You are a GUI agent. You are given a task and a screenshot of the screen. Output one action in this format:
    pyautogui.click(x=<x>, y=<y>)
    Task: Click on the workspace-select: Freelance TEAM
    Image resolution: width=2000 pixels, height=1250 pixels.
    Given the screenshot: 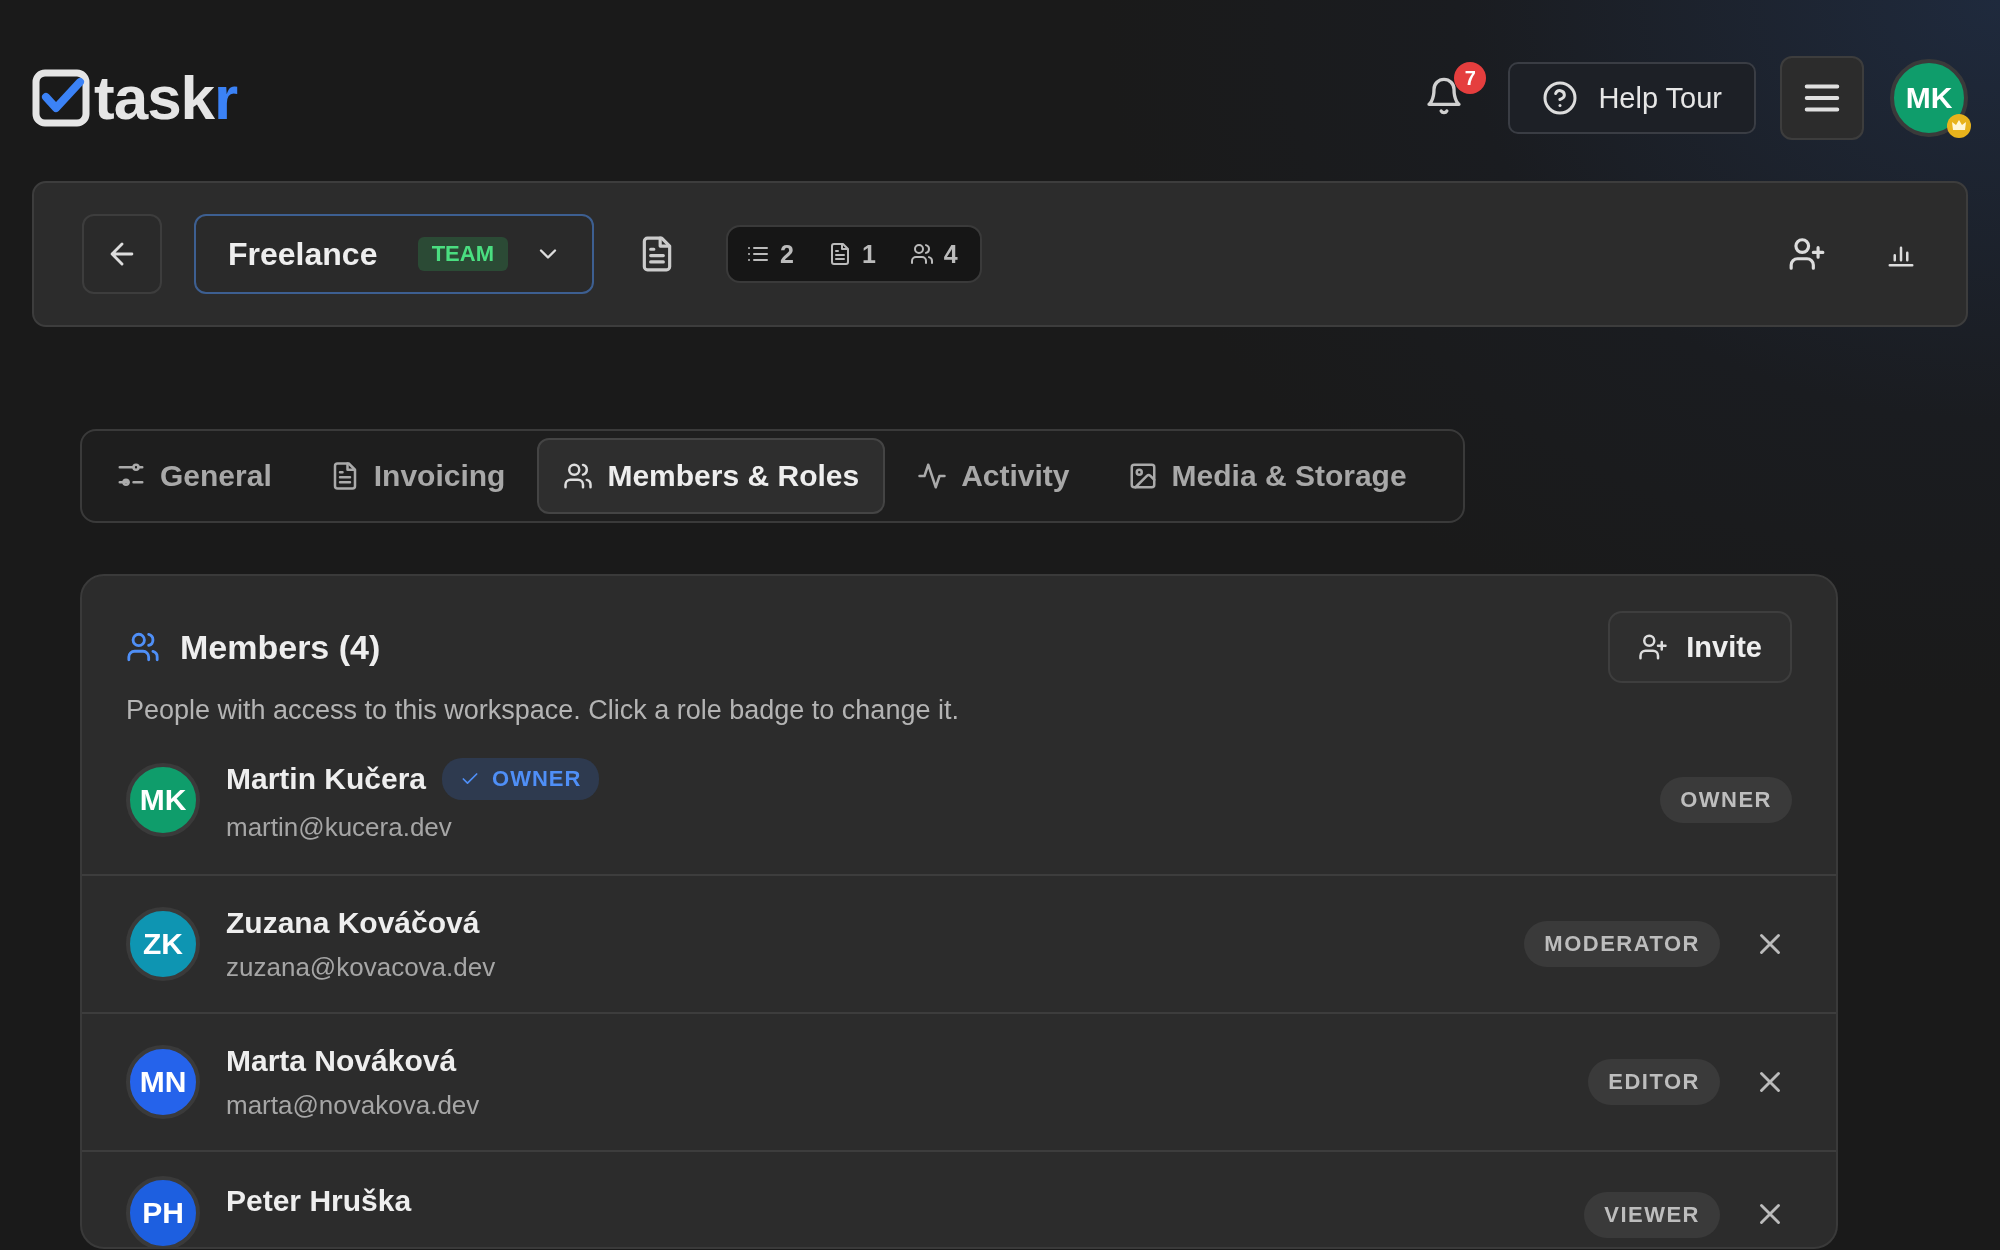 What is the action you would take?
    pyautogui.click(x=394, y=254)
    